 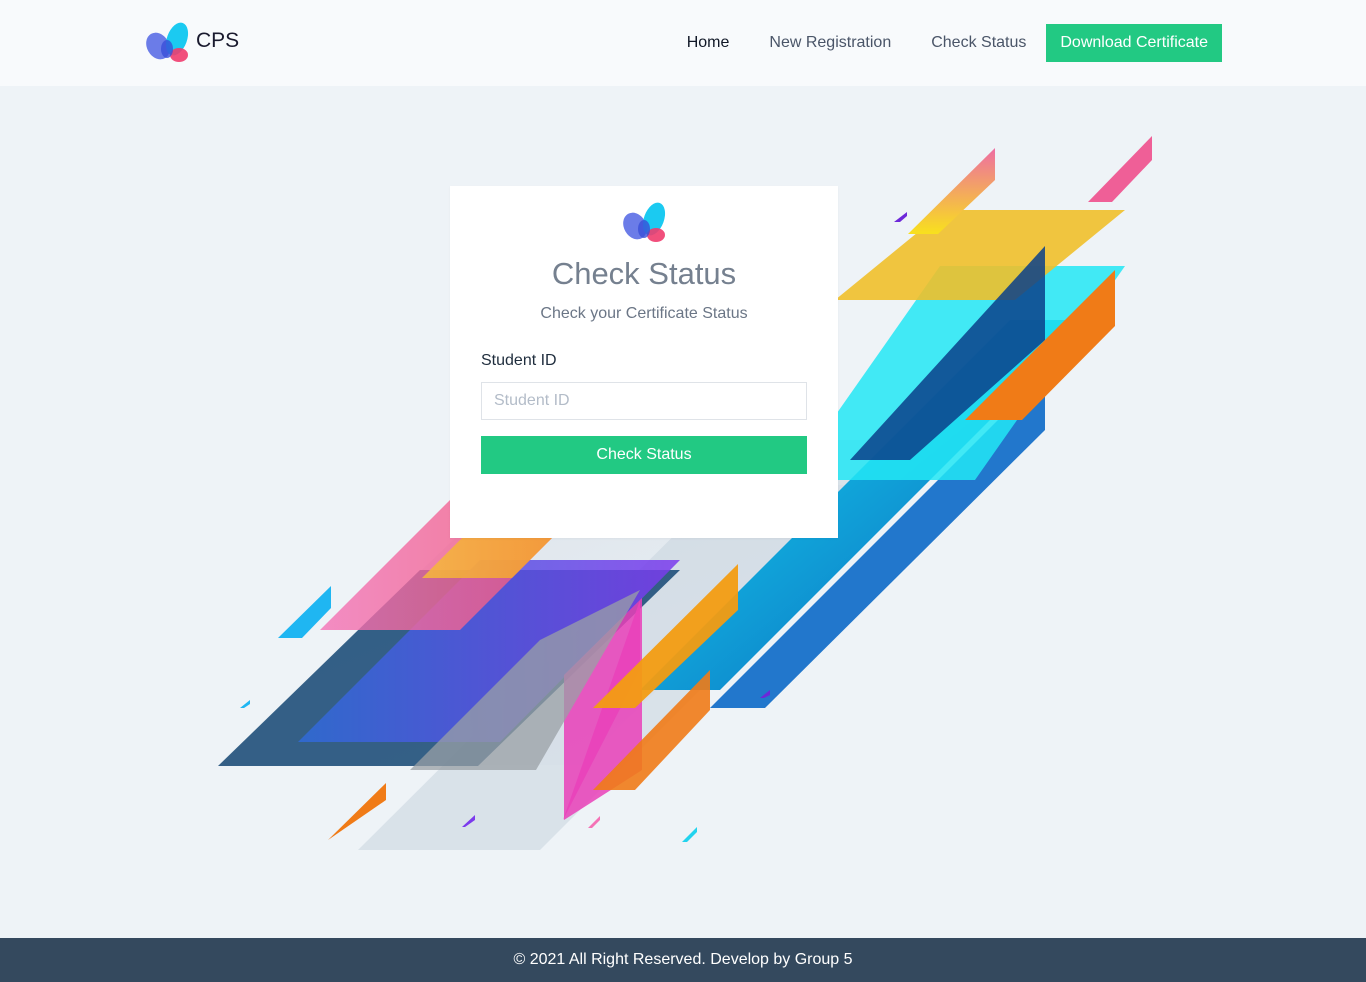 What do you see at coordinates (644, 313) in the screenshot?
I see `page-subtitle: Check your Certificate Status` at bounding box center [644, 313].